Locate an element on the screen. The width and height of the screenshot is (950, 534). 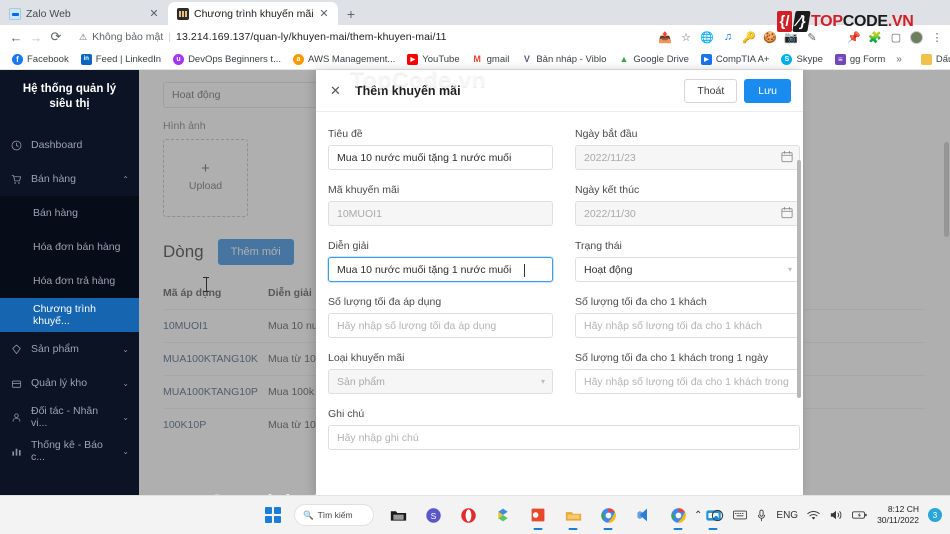
kaspersky-icon is located at coordinates (717, 515).